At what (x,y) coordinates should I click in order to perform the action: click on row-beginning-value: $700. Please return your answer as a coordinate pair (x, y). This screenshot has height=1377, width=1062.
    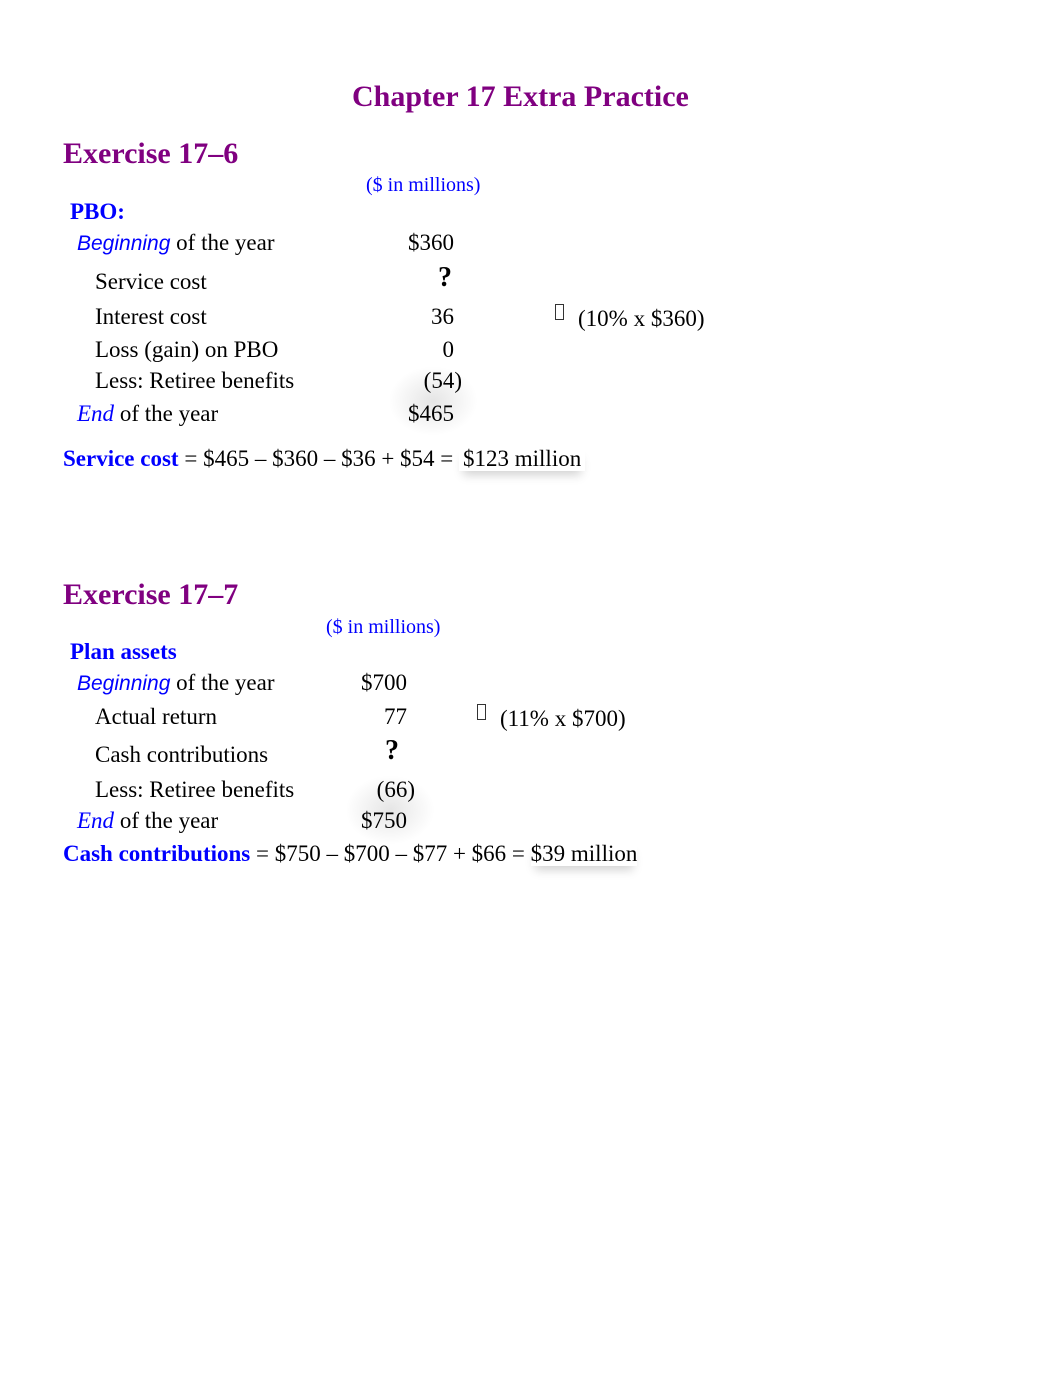
    Looking at the image, I should click on (384, 682).